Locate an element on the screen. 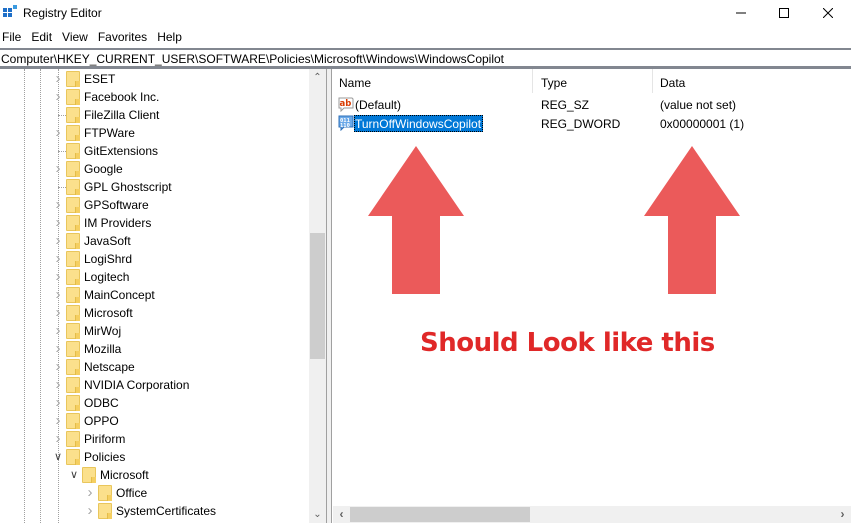  tree-item: › JavaSoft is located at coordinates (155, 241).